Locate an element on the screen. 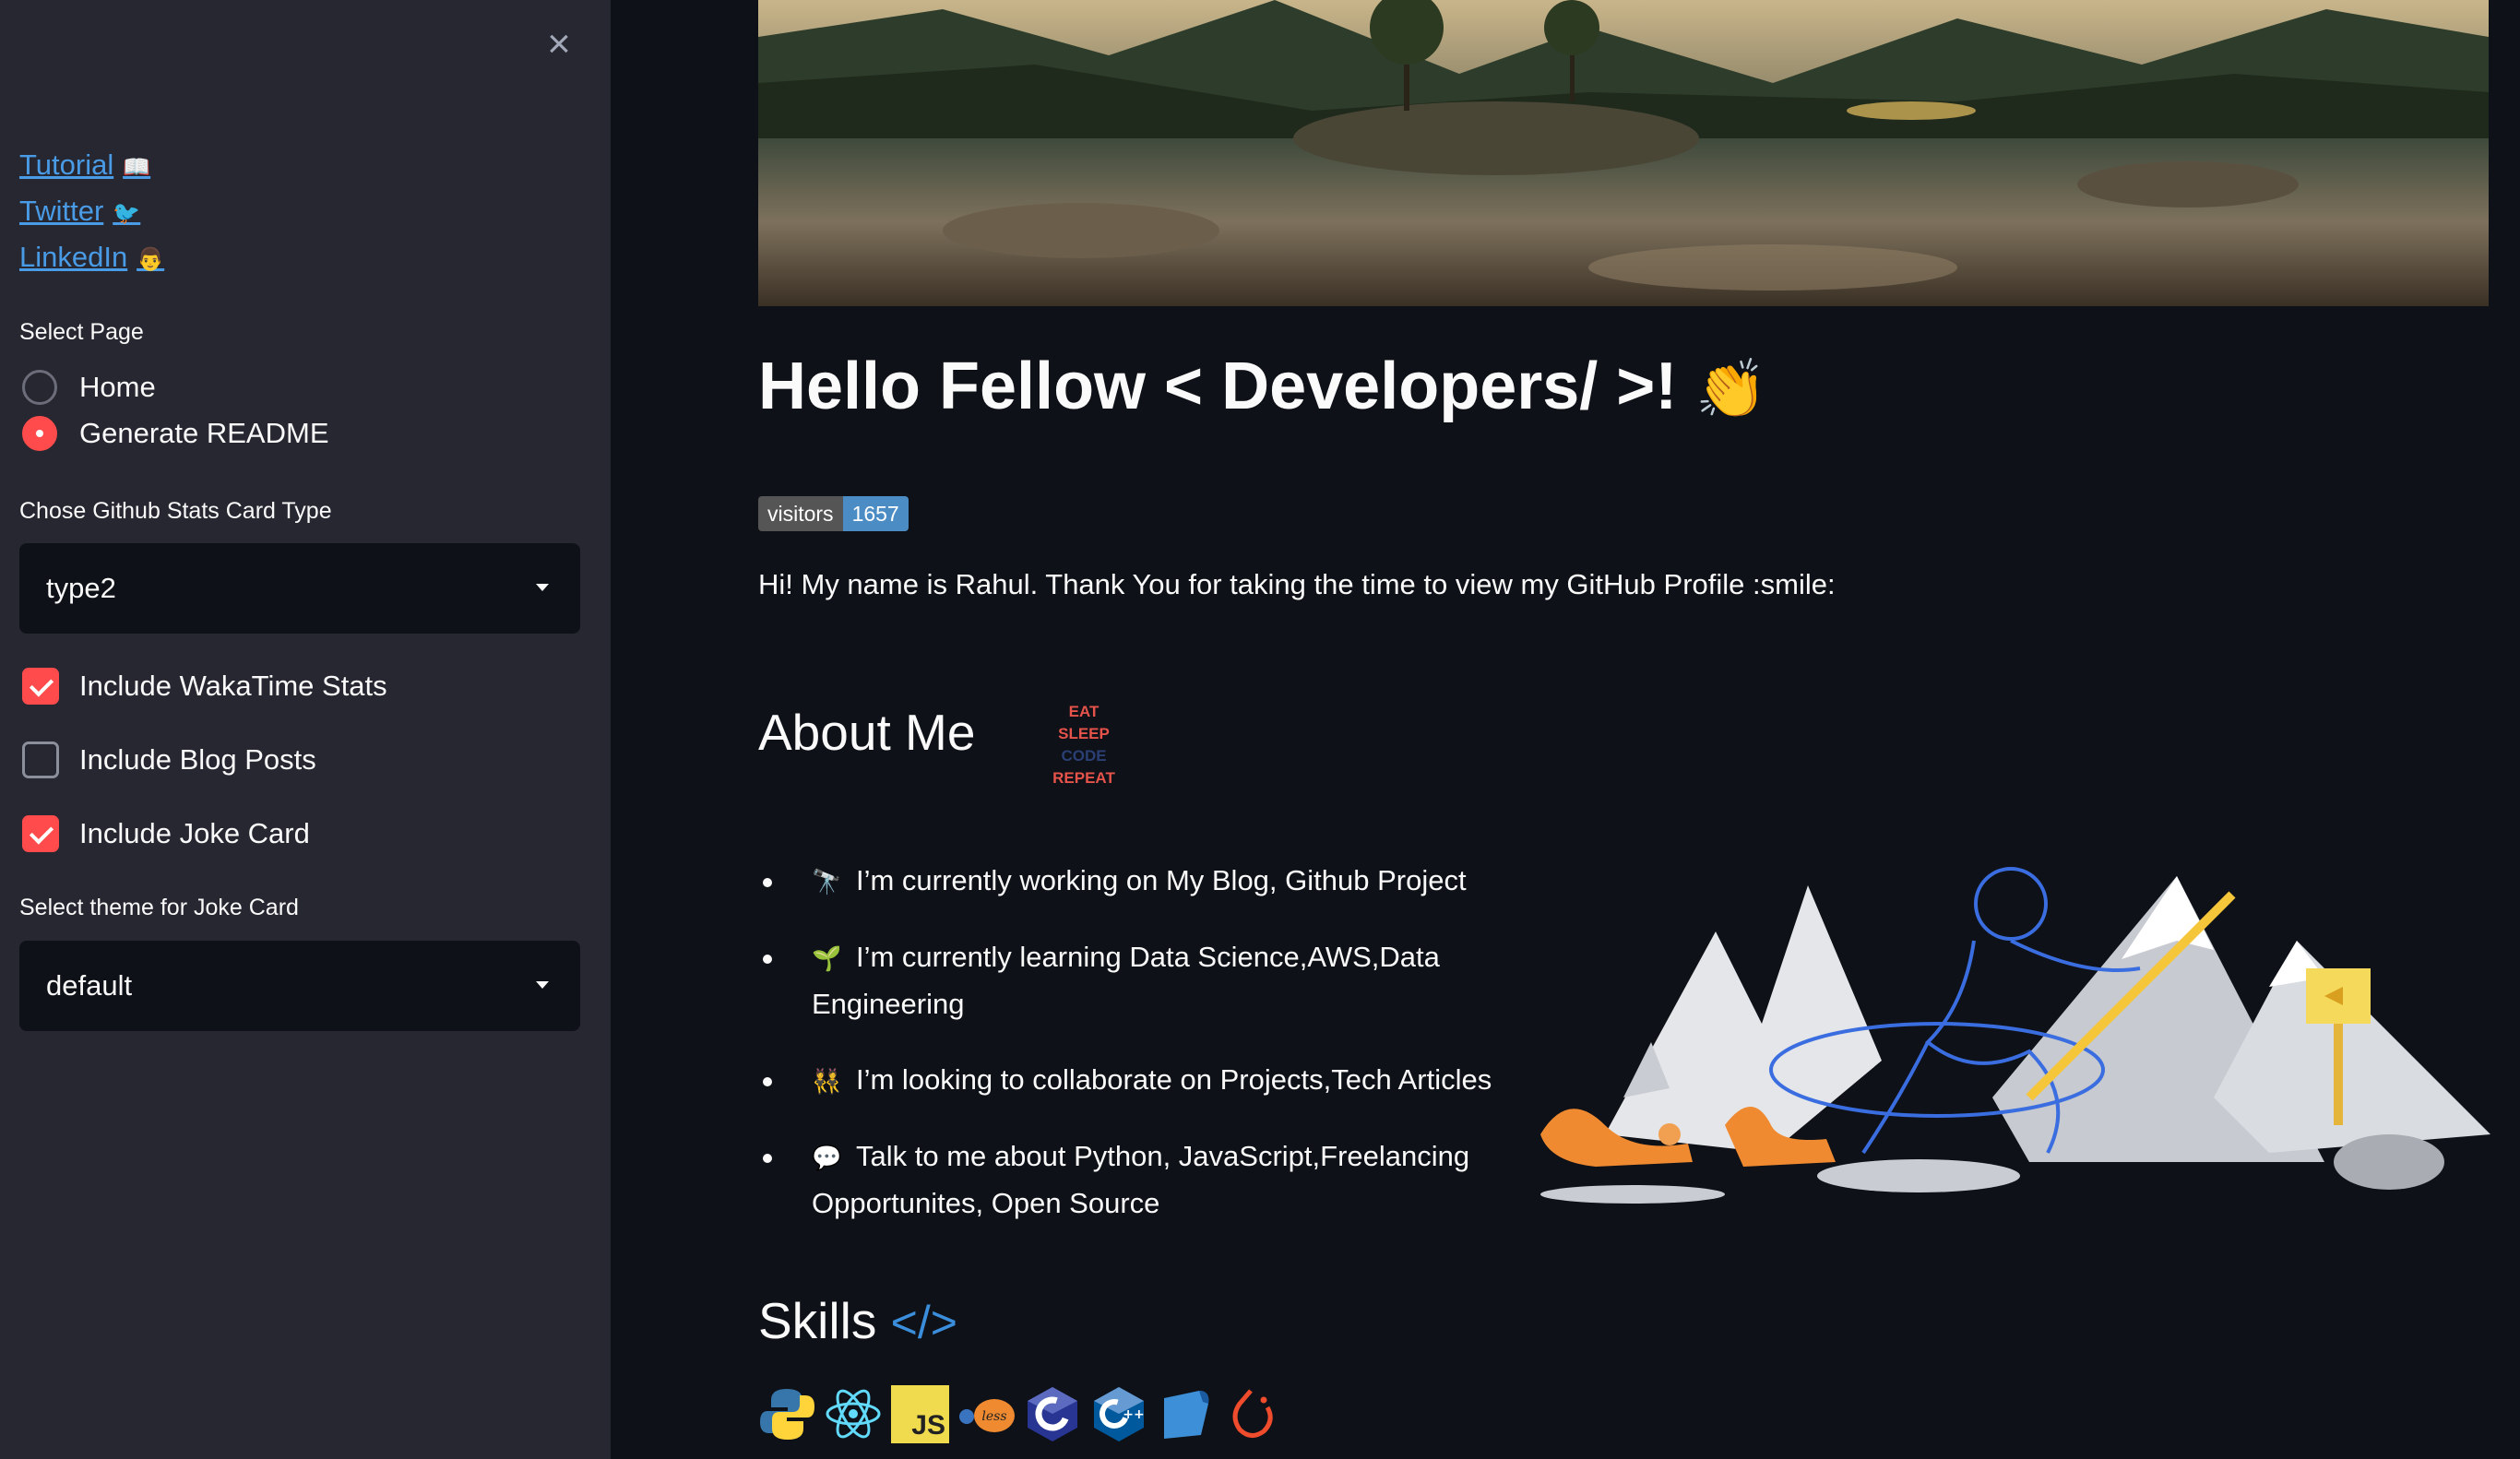 This screenshot has width=2520, height=1459. speech-bubble-icon: 💬 is located at coordinates (827, 1157).